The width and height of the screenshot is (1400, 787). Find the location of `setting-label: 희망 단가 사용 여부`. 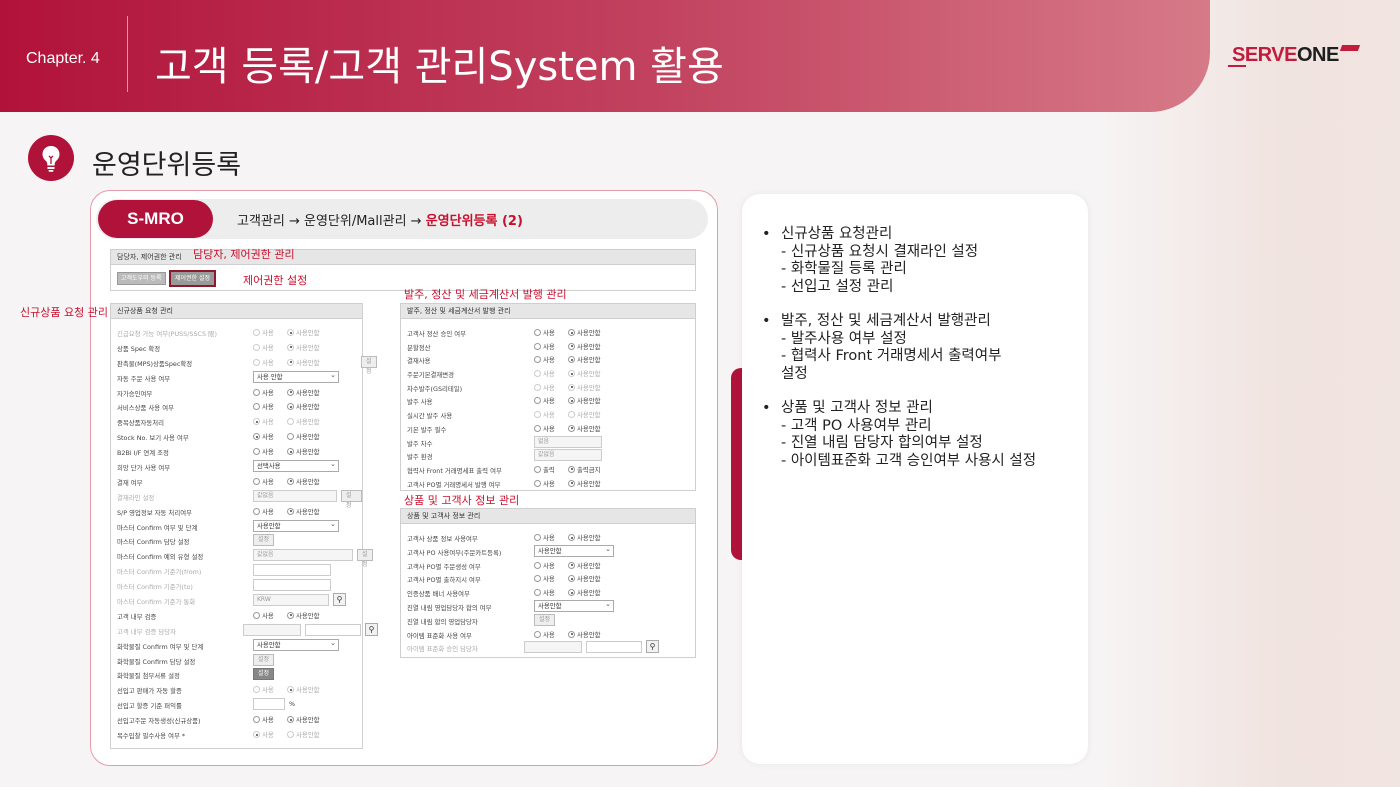

setting-label: 희망 단가 사용 여부 is located at coordinates (144, 468).